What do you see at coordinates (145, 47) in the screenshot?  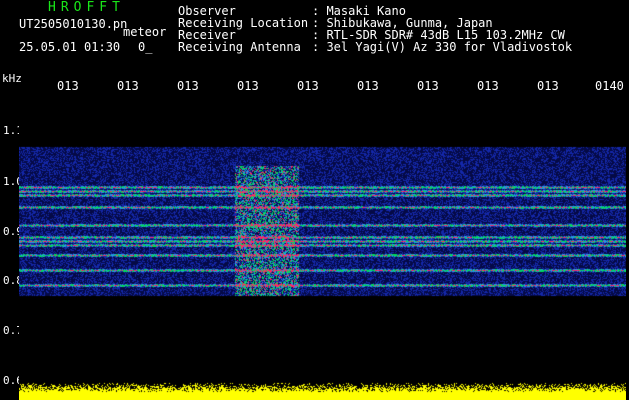 I see `counter-label: 0_` at bounding box center [145, 47].